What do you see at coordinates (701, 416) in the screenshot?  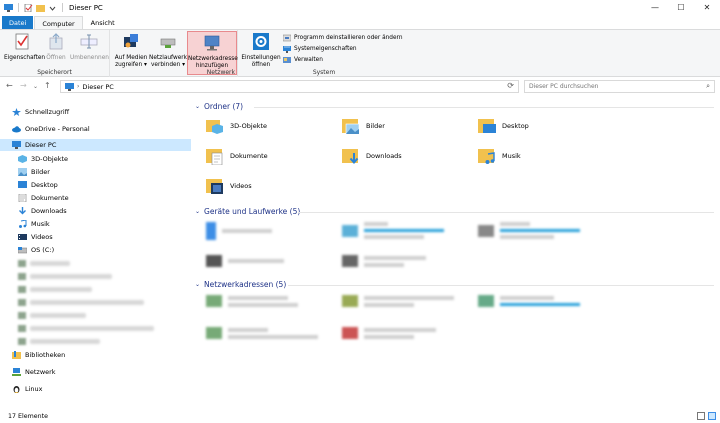 I see `details-view-icon` at bounding box center [701, 416].